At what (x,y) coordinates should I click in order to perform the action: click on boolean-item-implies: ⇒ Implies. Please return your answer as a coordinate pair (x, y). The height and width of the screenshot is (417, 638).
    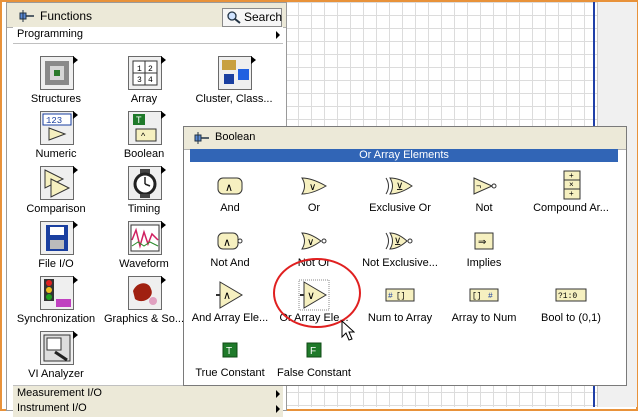
    Looking at the image, I should click on (484, 249).